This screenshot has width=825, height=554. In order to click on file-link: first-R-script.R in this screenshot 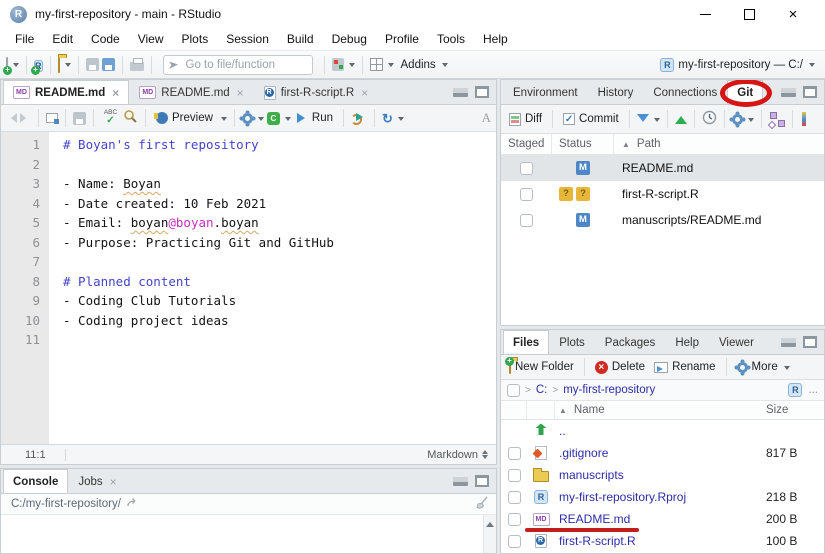, I will do `click(597, 541)`.